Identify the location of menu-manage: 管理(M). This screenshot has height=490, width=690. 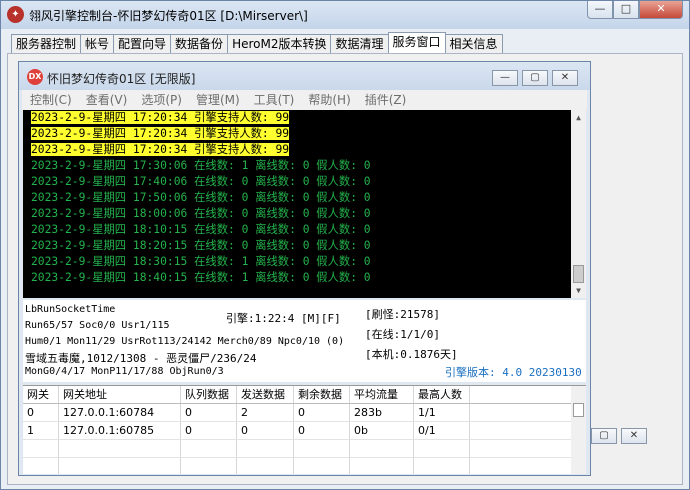
(217, 100).